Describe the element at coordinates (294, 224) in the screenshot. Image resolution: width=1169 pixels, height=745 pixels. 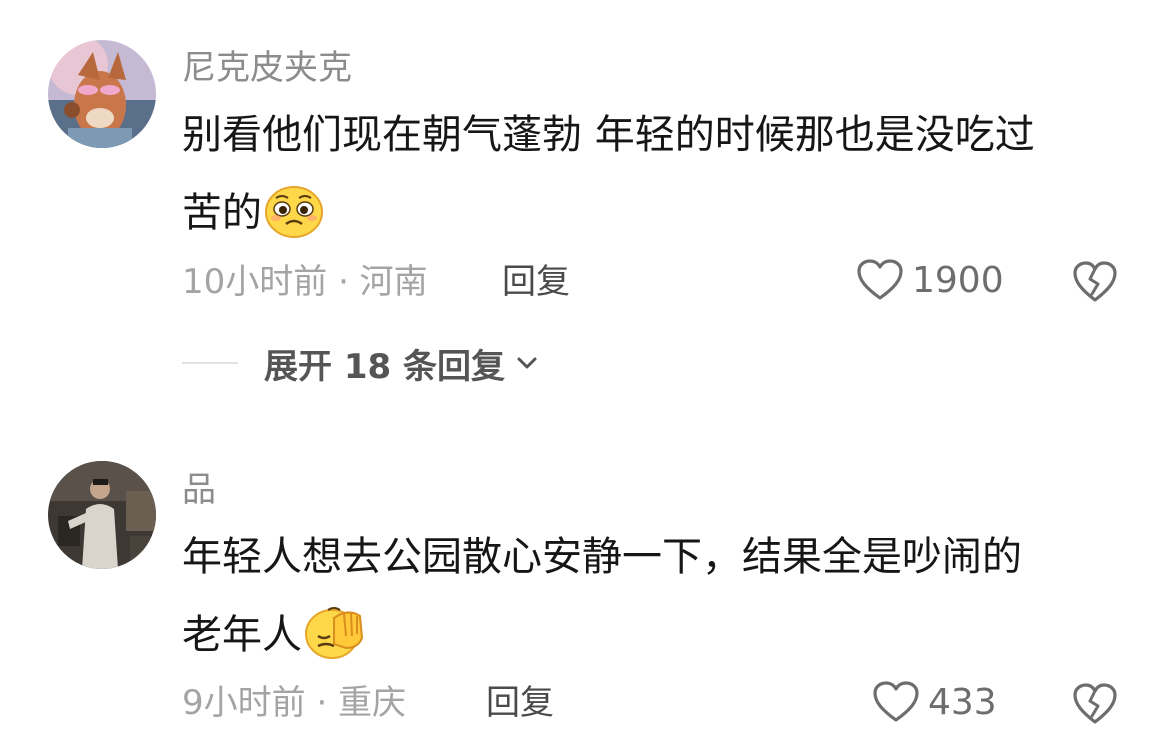
I see `pleading-face-emoji` at that location.